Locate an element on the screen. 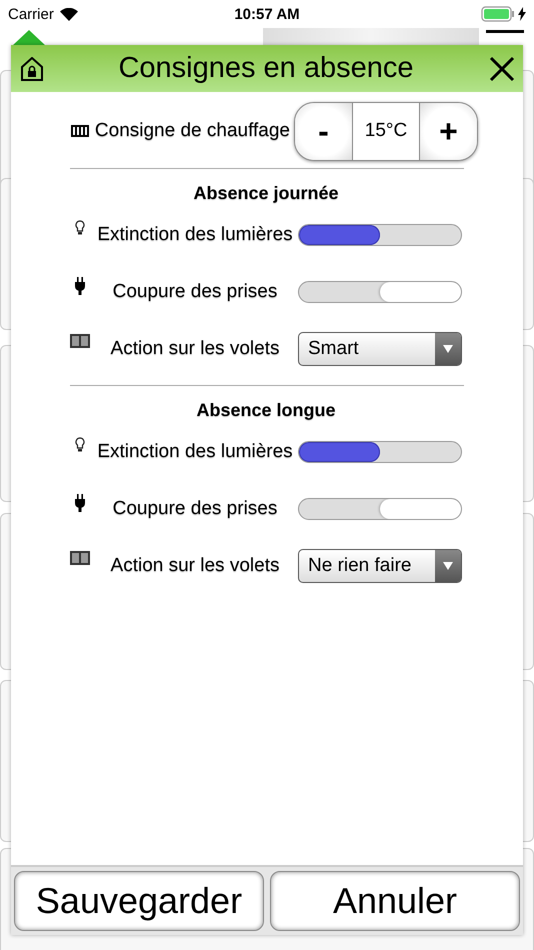 The image size is (534, 950). dropdown: Smart is located at coordinates (380, 349).